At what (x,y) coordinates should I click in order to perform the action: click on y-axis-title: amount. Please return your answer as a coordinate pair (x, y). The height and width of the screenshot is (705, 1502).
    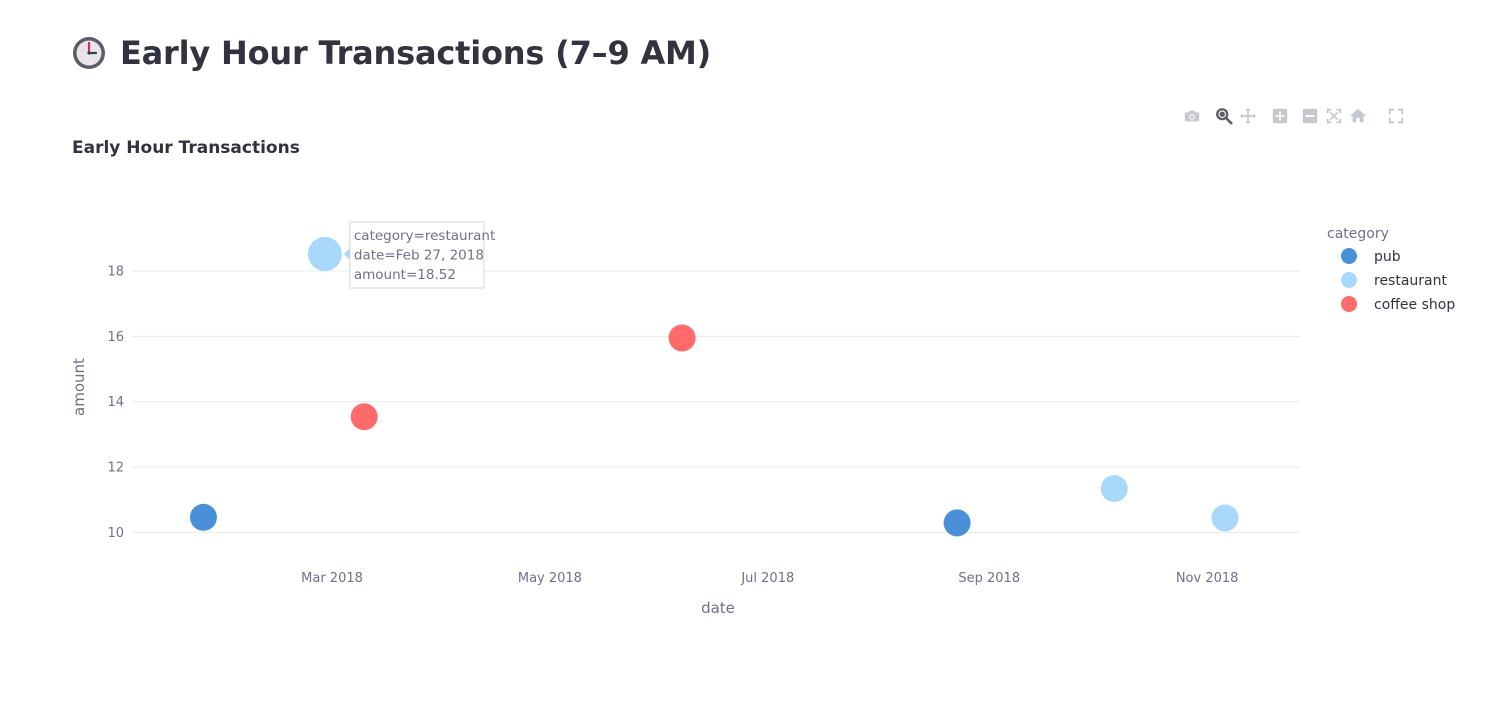
    Looking at the image, I should click on (79, 387).